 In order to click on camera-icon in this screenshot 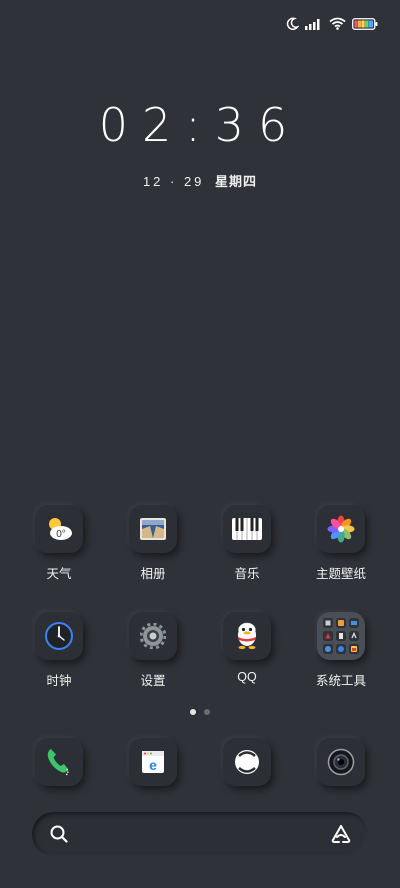, I will do `click(341, 762)`.